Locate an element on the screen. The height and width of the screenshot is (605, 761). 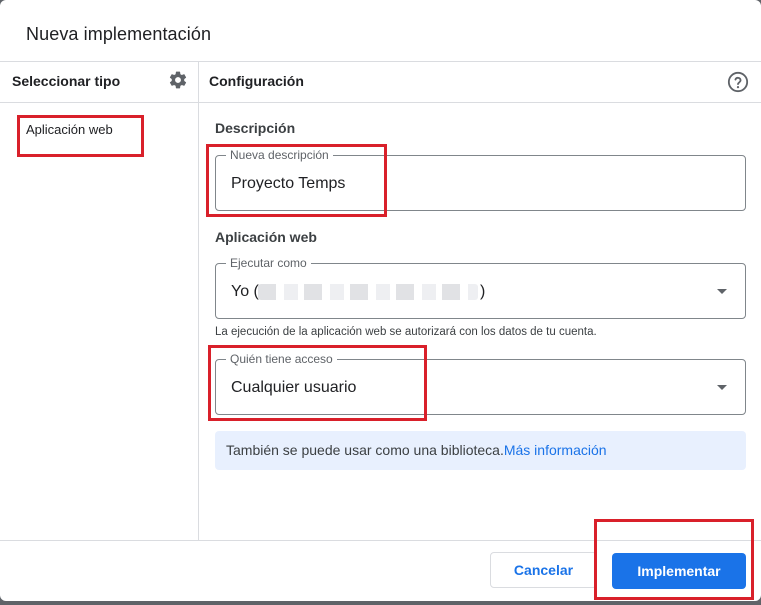
gear-icon is located at coordinates (178, 80).